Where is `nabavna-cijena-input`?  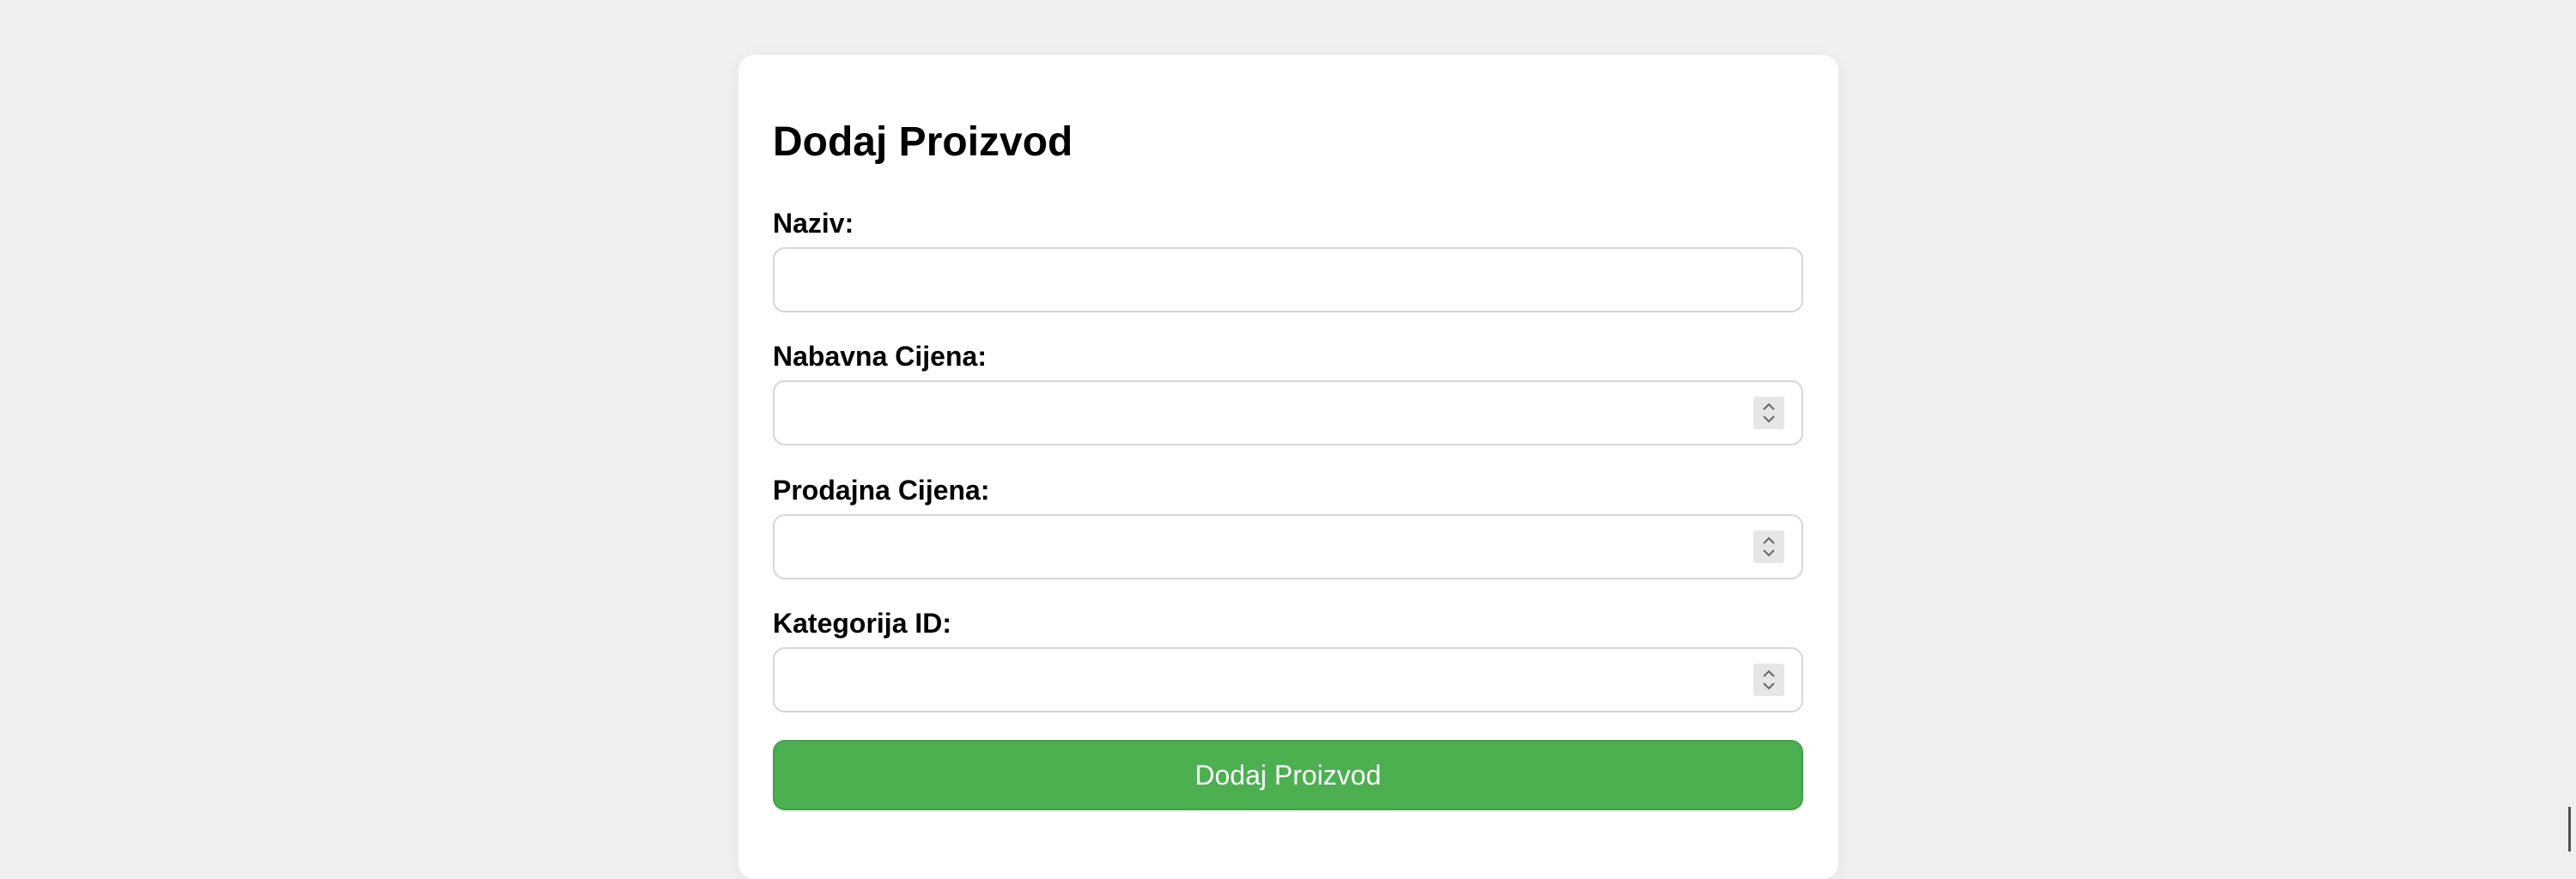 nabavna-cijena-input is located at coordinates (1288, 413).